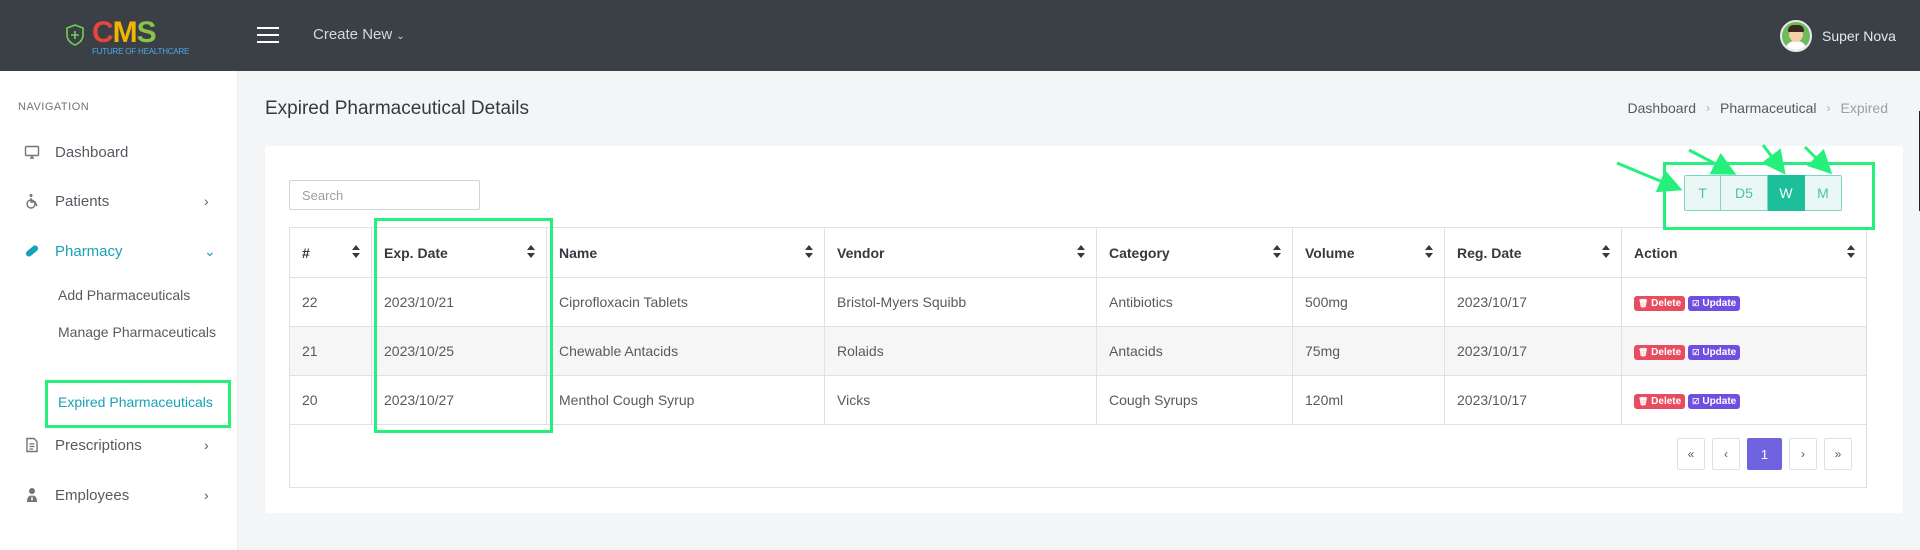  I want to click on pagination-last-button: », so click(1838, 454).